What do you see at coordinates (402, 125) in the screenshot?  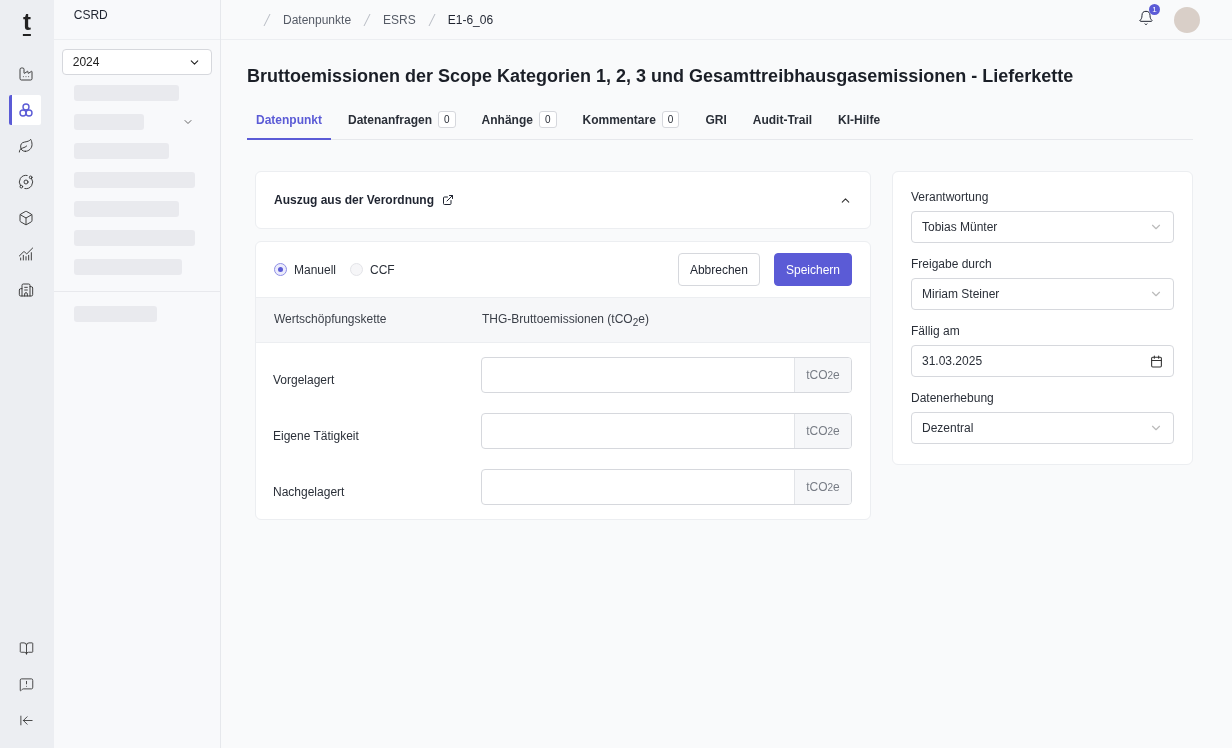 I see `tab: Datenanfragen 0` at bounding box center [402, 125].